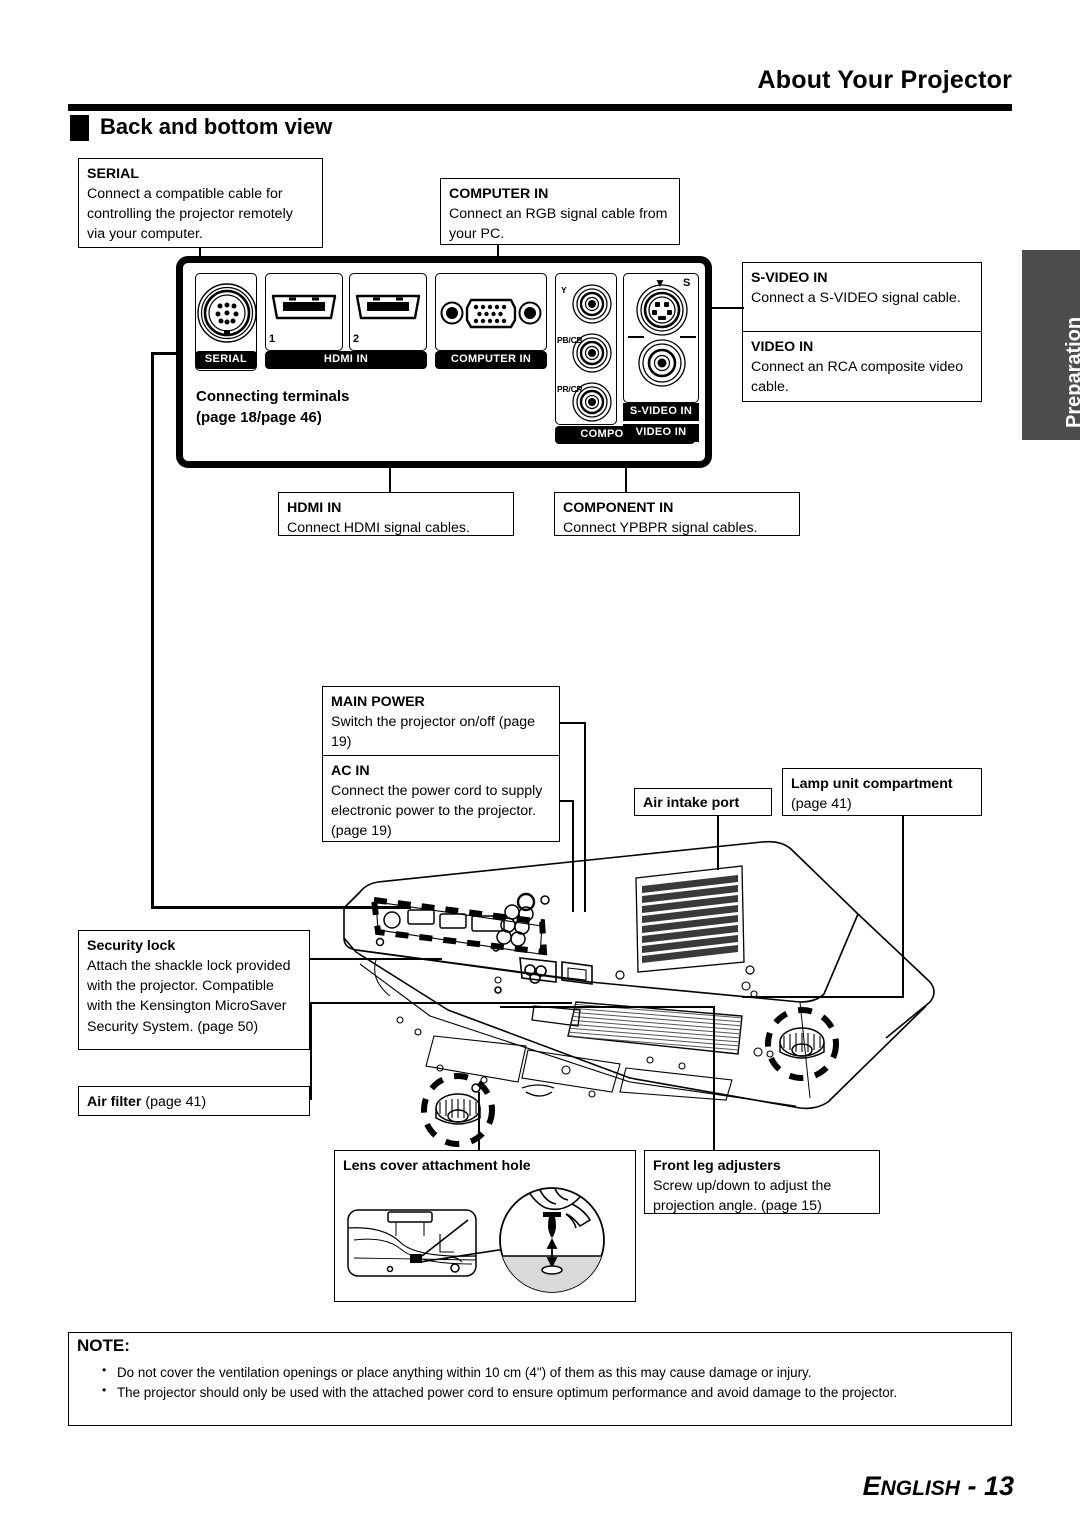 The width and height of the screenshot is (1080, 1528). Describe the element at coordinates (226, 360) in the screenshot. I see `serial-jack-label: SERIAL` at that location.